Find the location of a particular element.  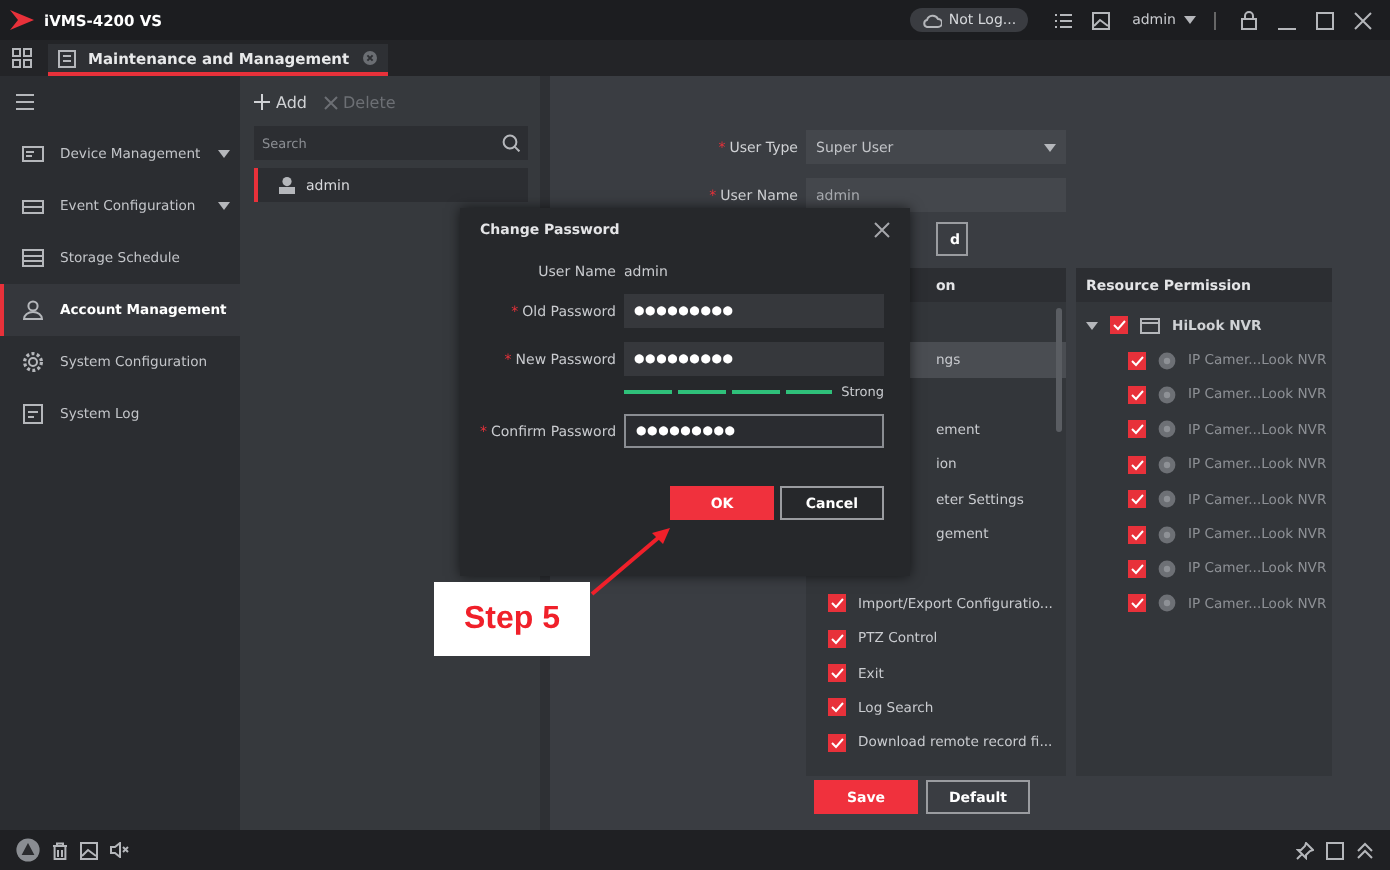

add-button: Add is located at coordinates (280, 102).